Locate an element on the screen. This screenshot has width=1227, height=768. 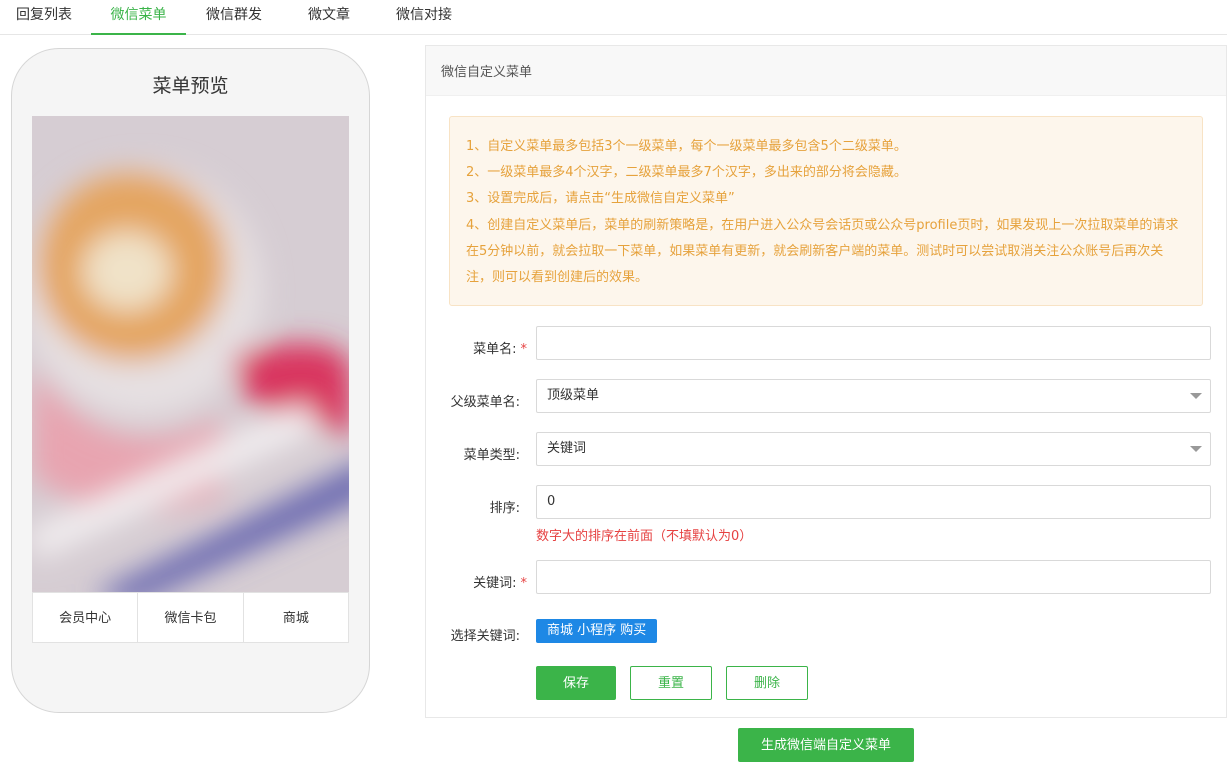
tab-micro-article: 微文章 is located at coordinates (329, 17).